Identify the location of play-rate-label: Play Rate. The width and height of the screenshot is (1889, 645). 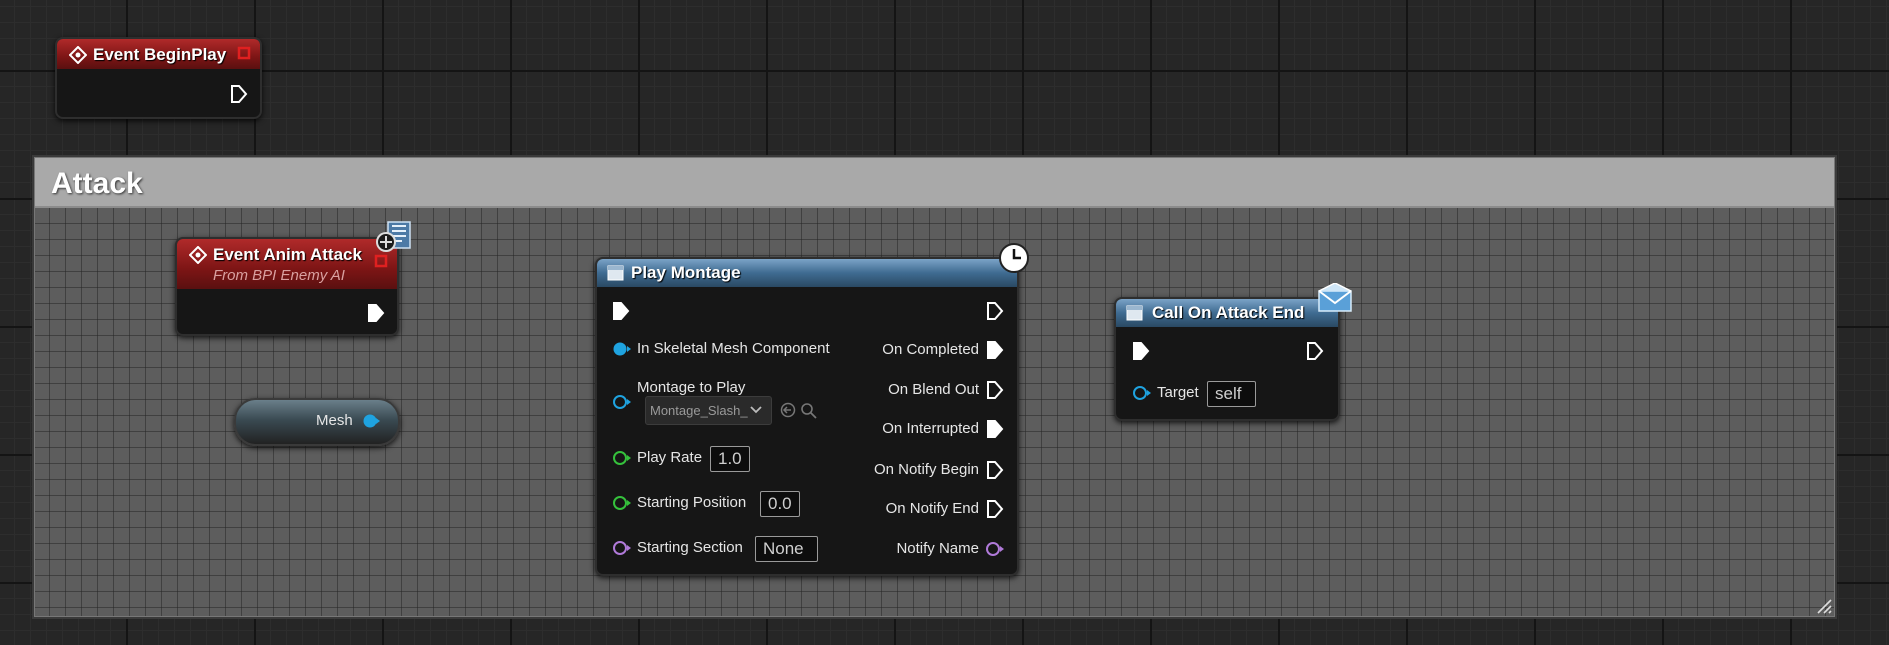
(670, 457).